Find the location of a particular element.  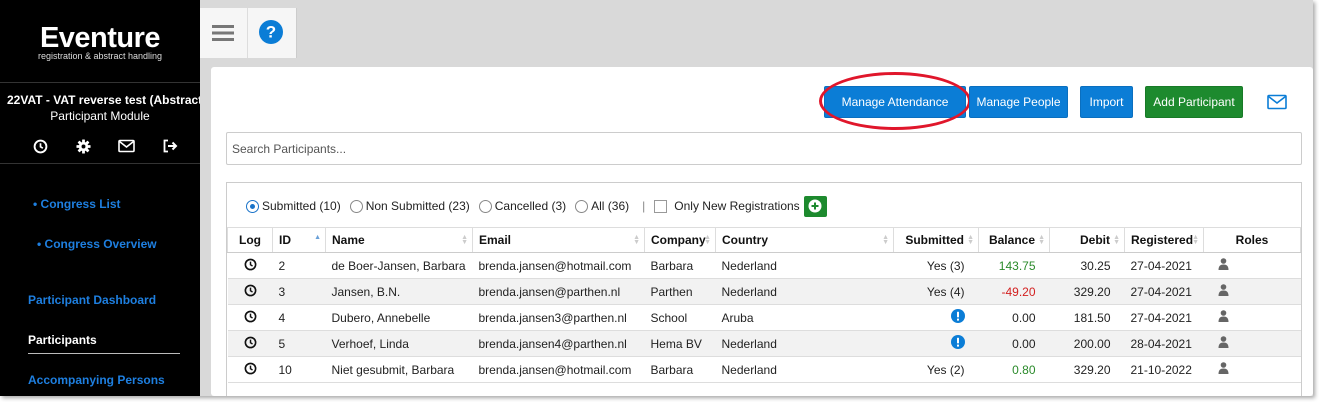

filter-only-new-label: Only New Registrations is located at coordinates (737, 206).